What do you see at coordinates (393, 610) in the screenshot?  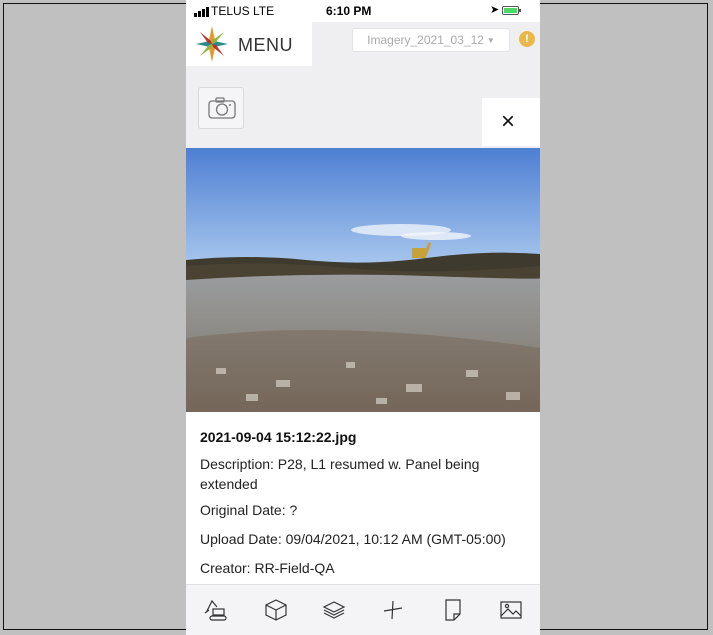 I see `measure-icon` at bounding box center [393, 610].